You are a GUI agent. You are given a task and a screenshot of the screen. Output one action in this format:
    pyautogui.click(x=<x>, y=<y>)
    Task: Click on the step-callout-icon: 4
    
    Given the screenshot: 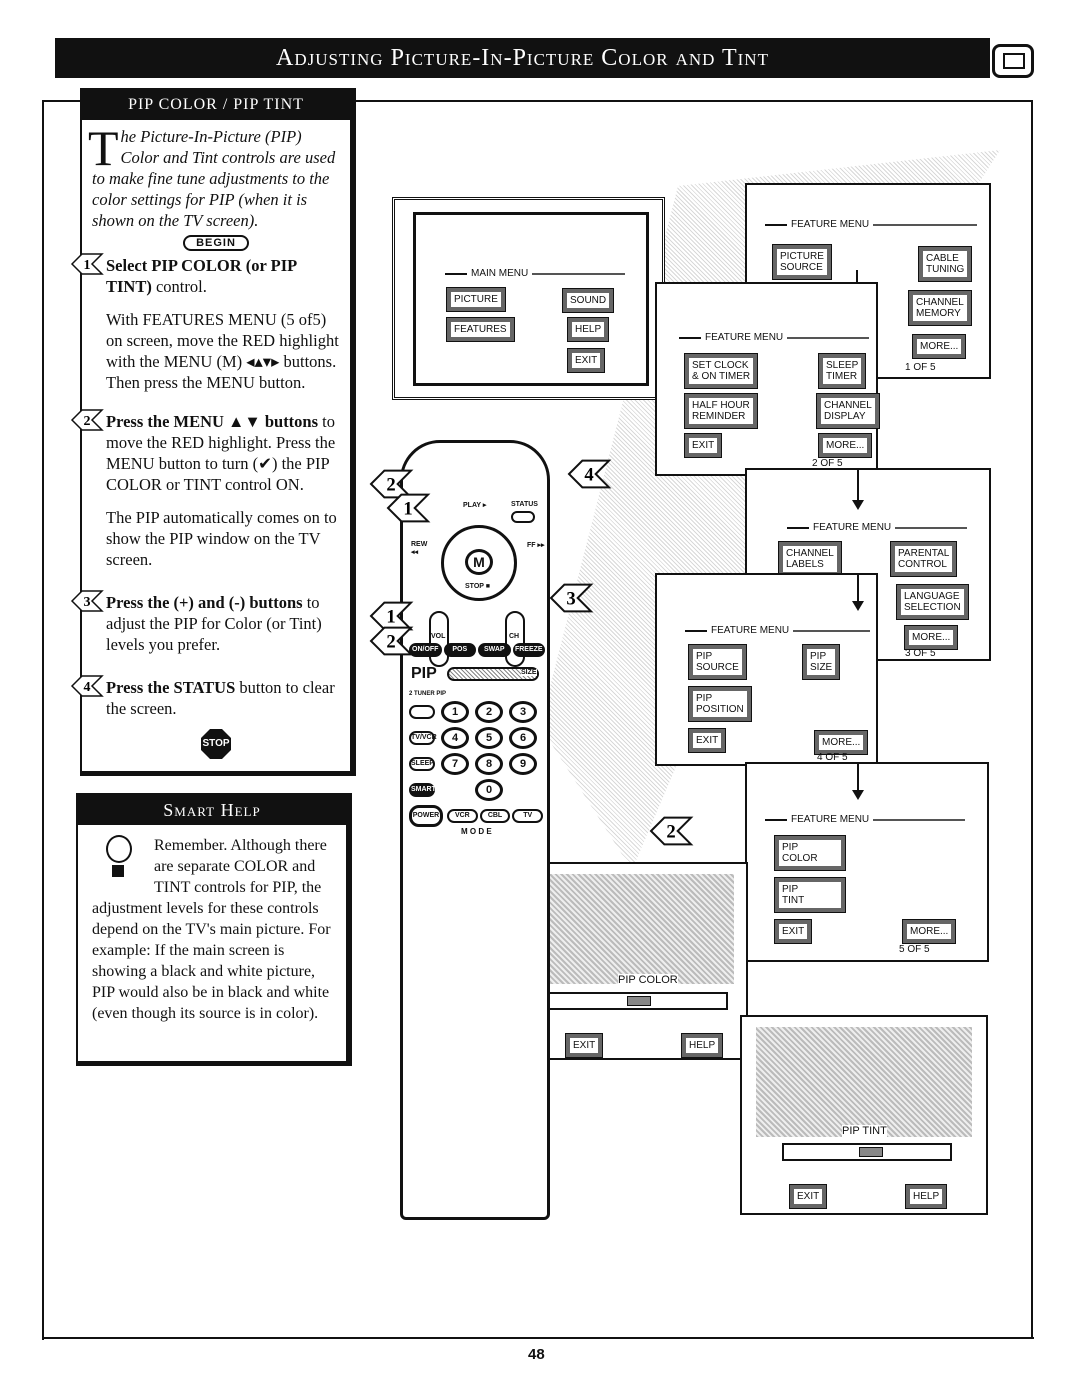 What is the action you would take?
    pyautogui.click(x=589, y=474)
    